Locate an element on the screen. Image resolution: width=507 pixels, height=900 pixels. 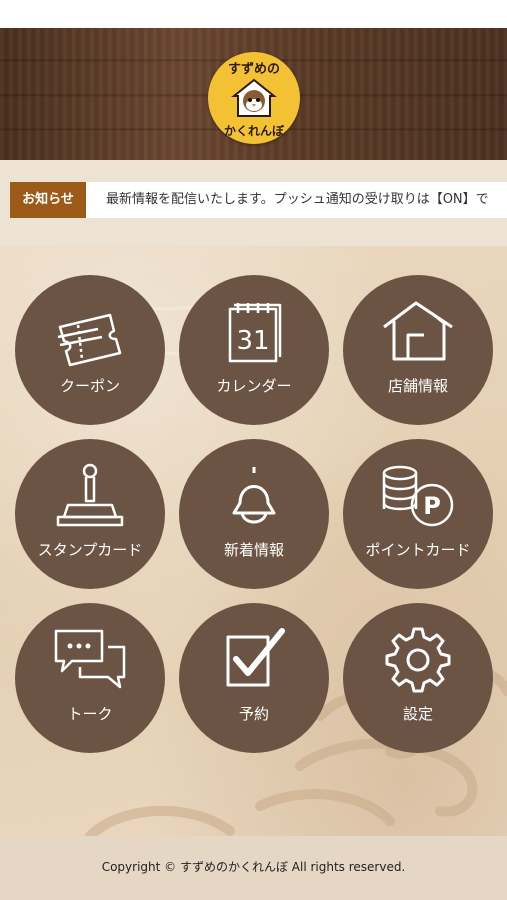
news-text: 最新情報を配信いたします。プッシュ通知の受け取りは【ON】で is located at coordinates (297, 199).